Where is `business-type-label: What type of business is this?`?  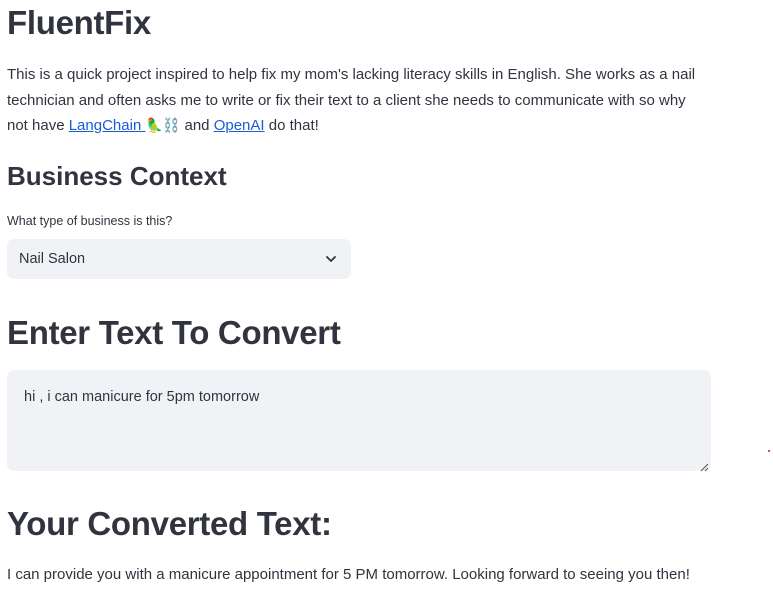
business-type-label: What type of business is this? is located at coordinates (90, 221).